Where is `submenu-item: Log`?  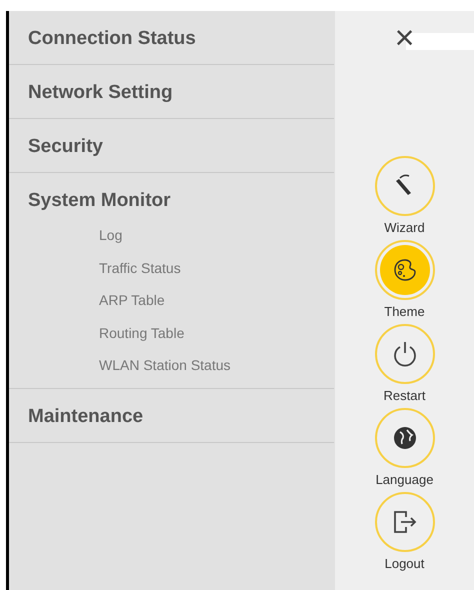 submenu-item: Log is located at coordinates (171, 235).